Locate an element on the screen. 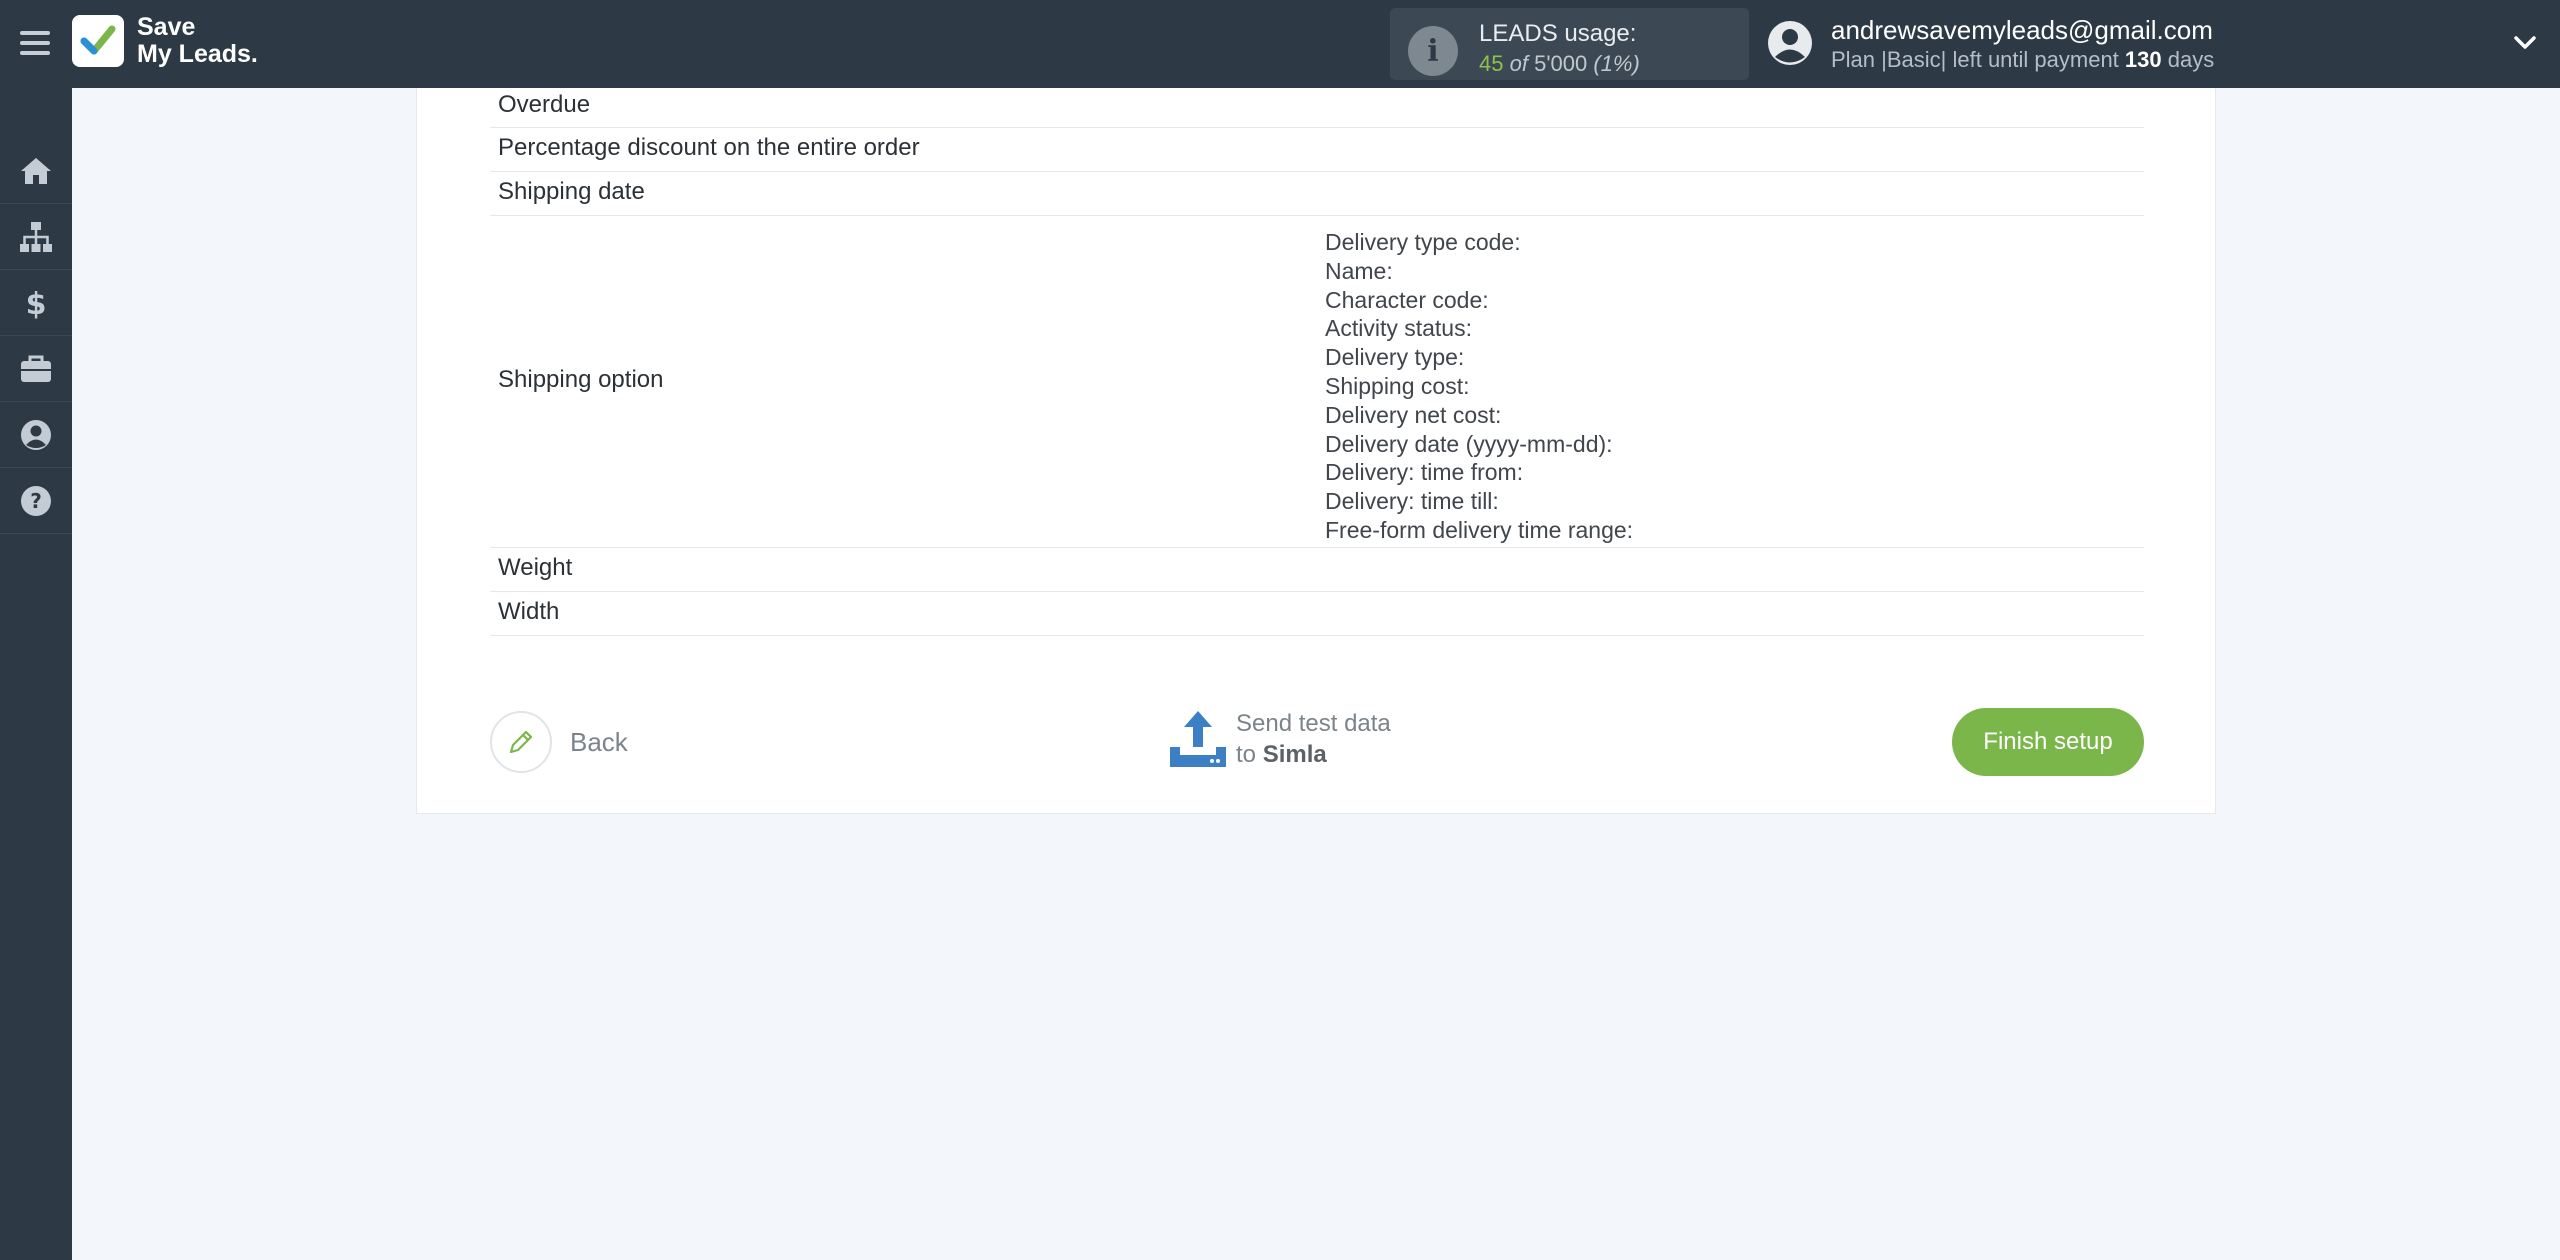 The width and height of the screenshot is (2560, 1260). sitemap-icon is located at coordinates (36, 236).